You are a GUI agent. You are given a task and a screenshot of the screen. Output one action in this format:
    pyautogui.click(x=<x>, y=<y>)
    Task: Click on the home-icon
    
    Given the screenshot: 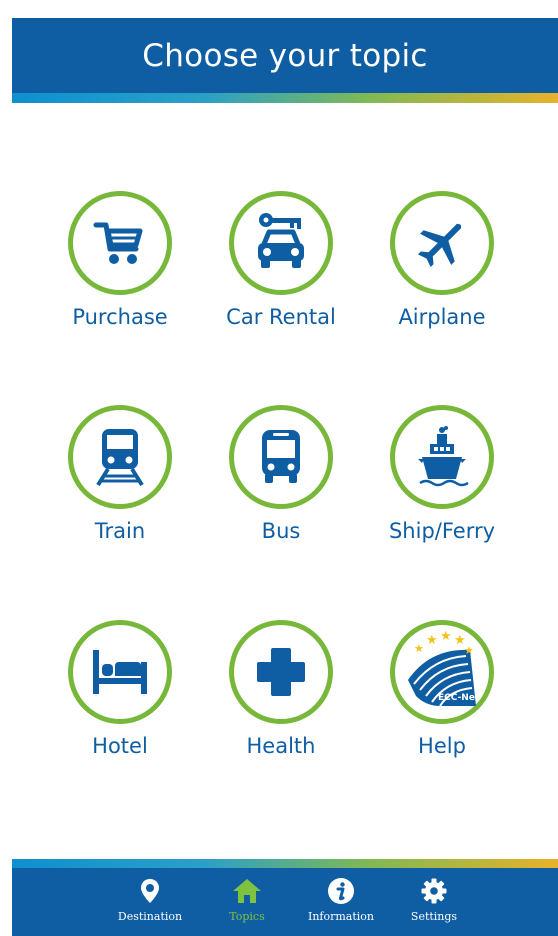 What is the action you would take?
    pyautogui.click(x=247, y=891)
    